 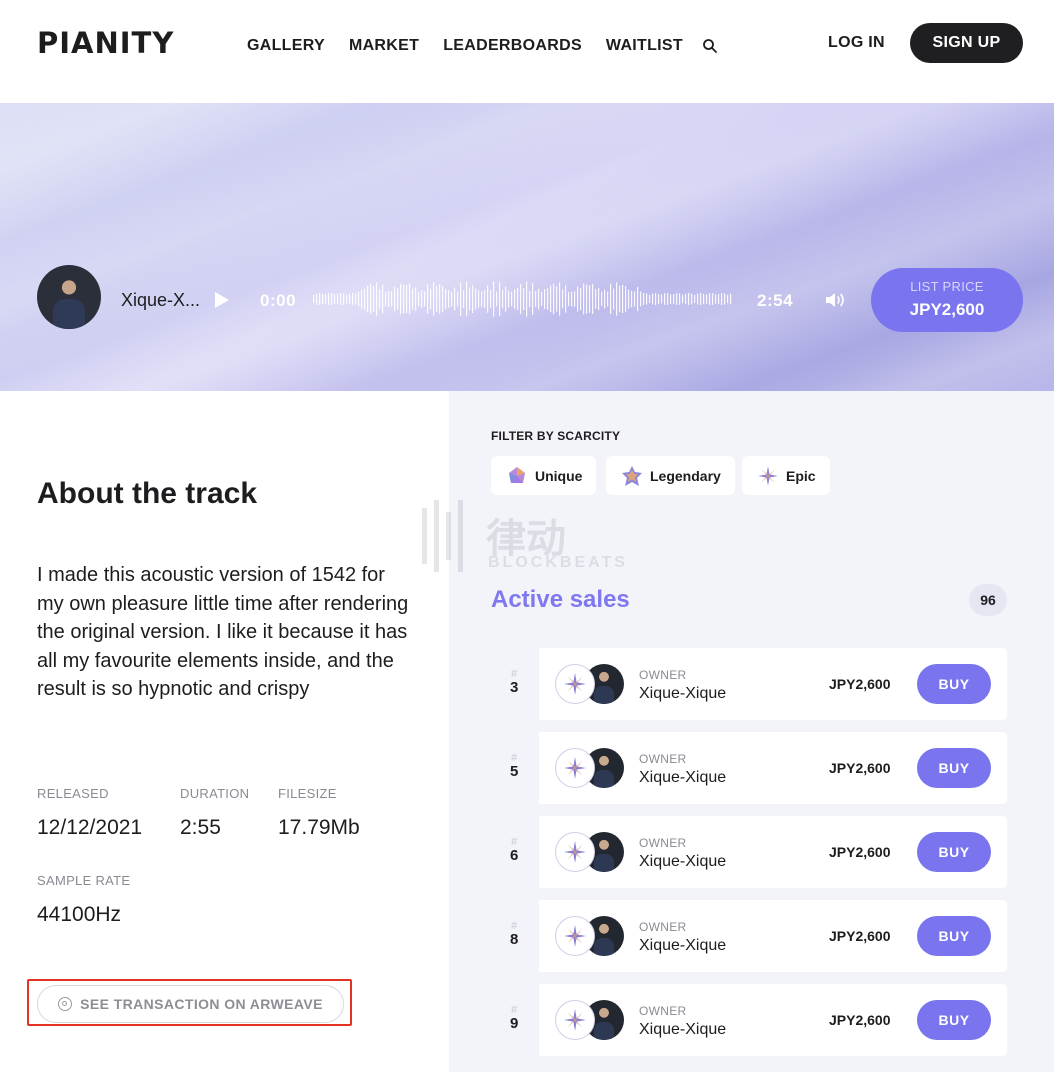 I want to click on filter-chip-unique: Unique, so click(x=544, y=475).